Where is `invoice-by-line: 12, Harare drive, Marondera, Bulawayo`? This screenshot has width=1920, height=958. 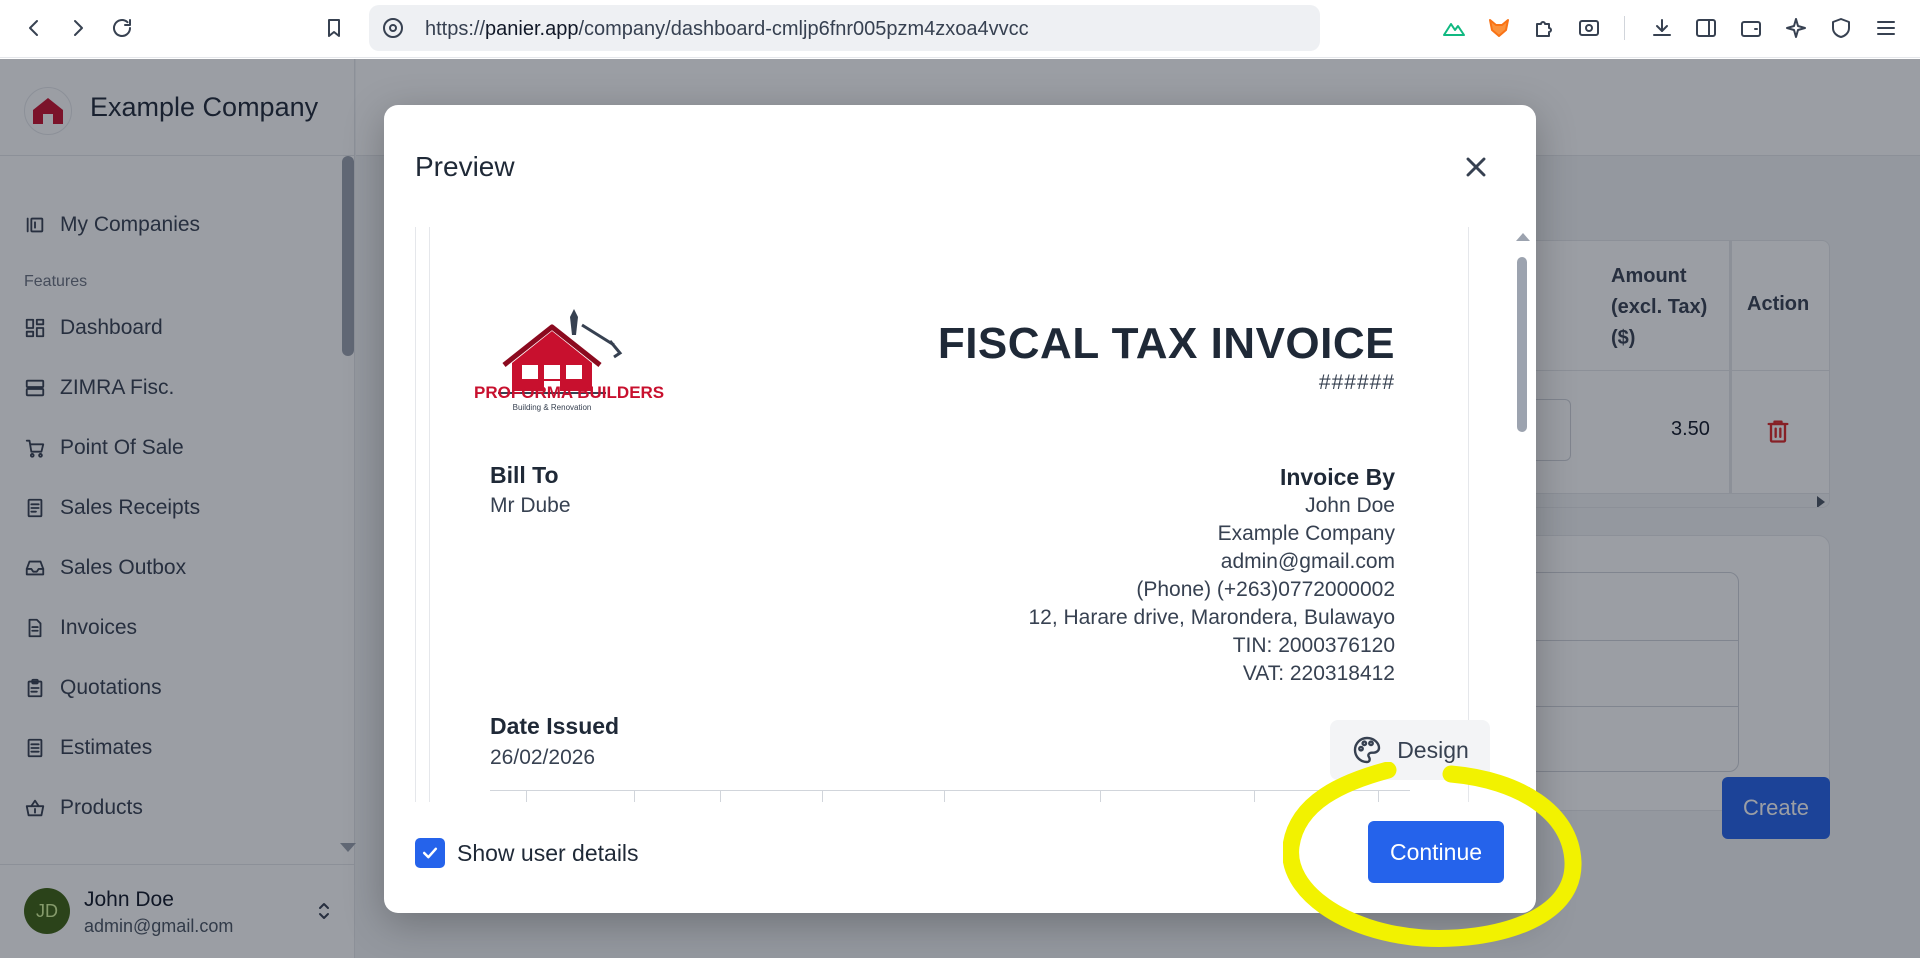
invoice-by-line: 12, Harare drive, Marondera, Bulawayo is located at coordinates (1211, 617).